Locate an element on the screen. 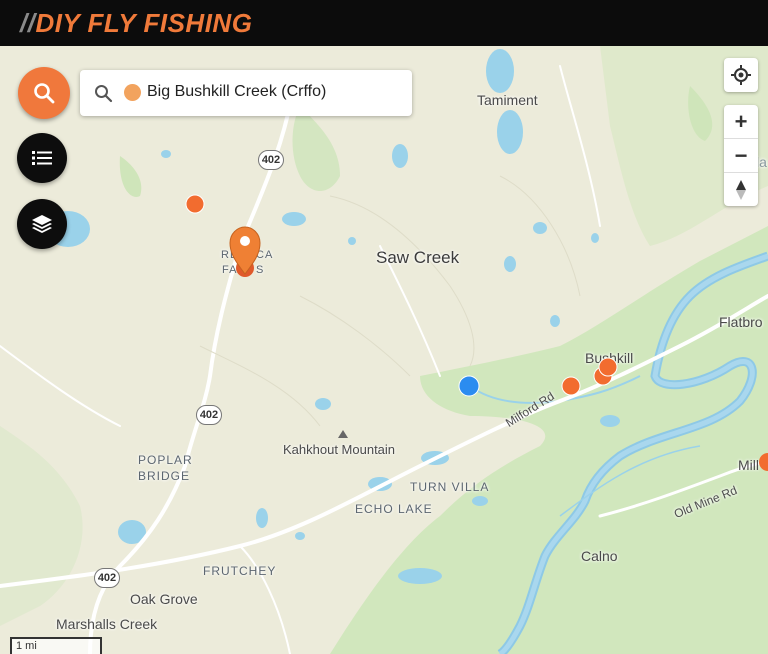  place-label-kahkhout: Kahkhout Mountain is located at coordinates (339, 449).